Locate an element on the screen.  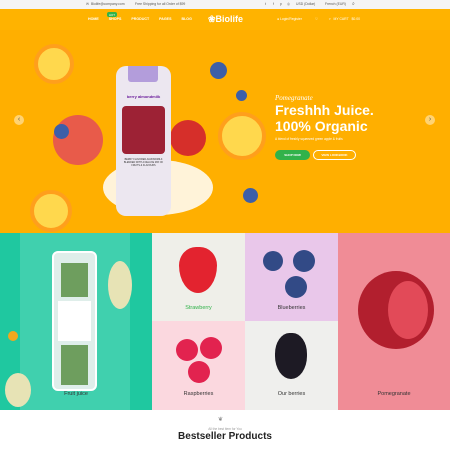
category-label: Our berries is located at coordinates (291, 394).